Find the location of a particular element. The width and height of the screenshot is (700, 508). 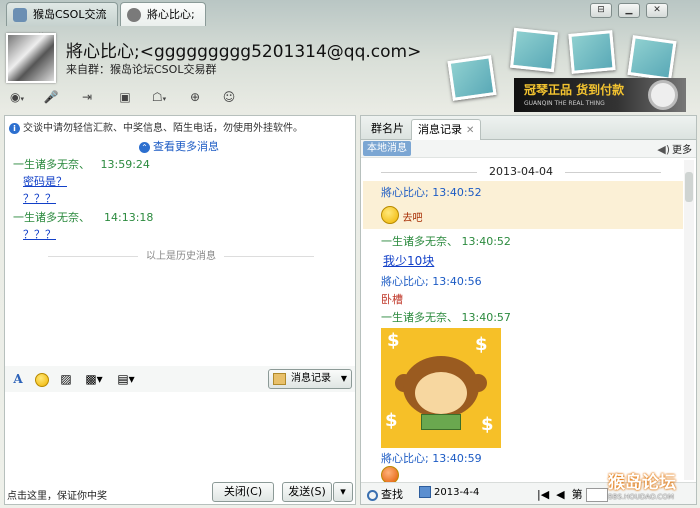

contact-source: 来自群：猴岛论坛CSOL交易群 is located at coordinates (141, 69).